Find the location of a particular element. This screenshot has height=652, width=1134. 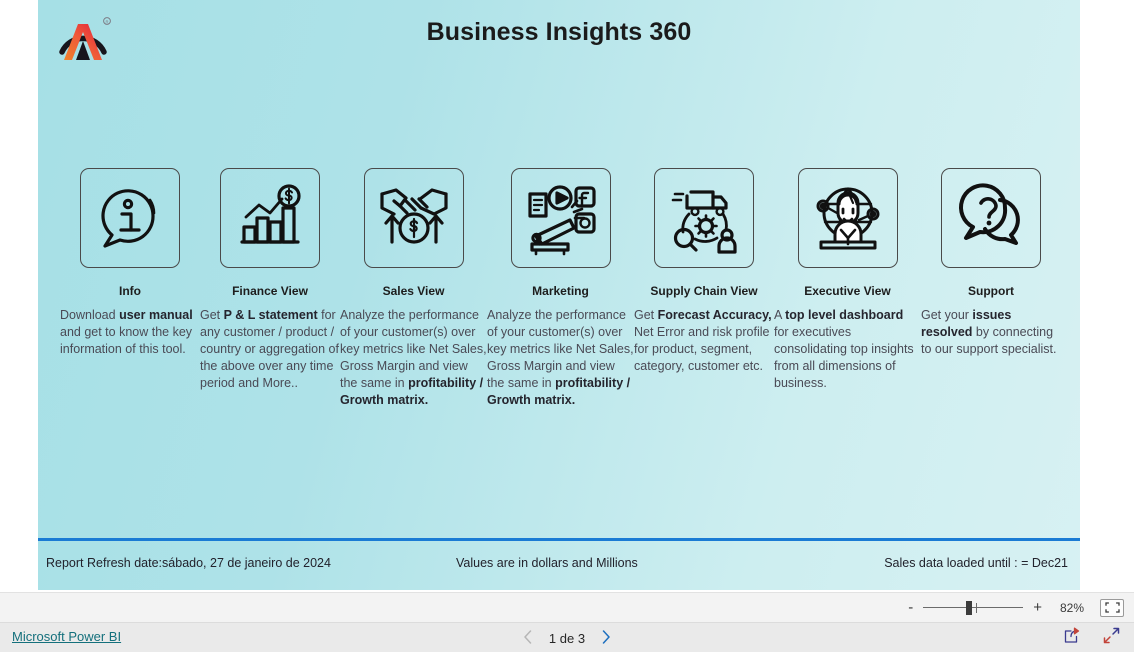

share-icon is located at coordinates (1072, 638).